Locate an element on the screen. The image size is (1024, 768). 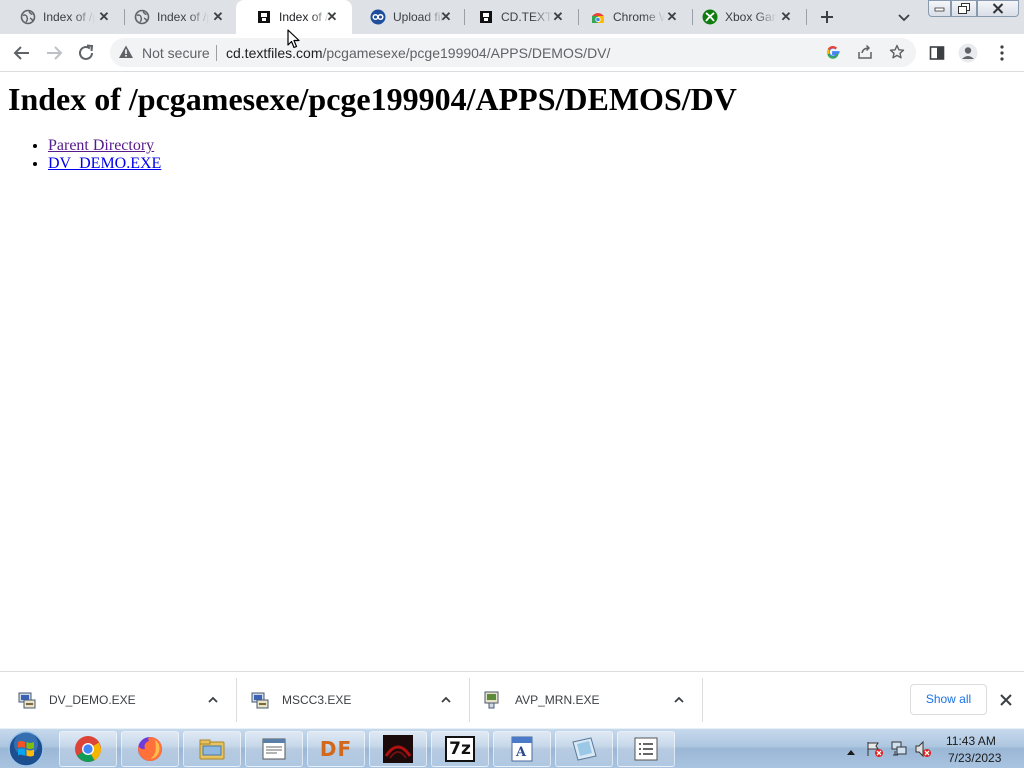
windows-orb-icon is located at coordinates (26, 749).